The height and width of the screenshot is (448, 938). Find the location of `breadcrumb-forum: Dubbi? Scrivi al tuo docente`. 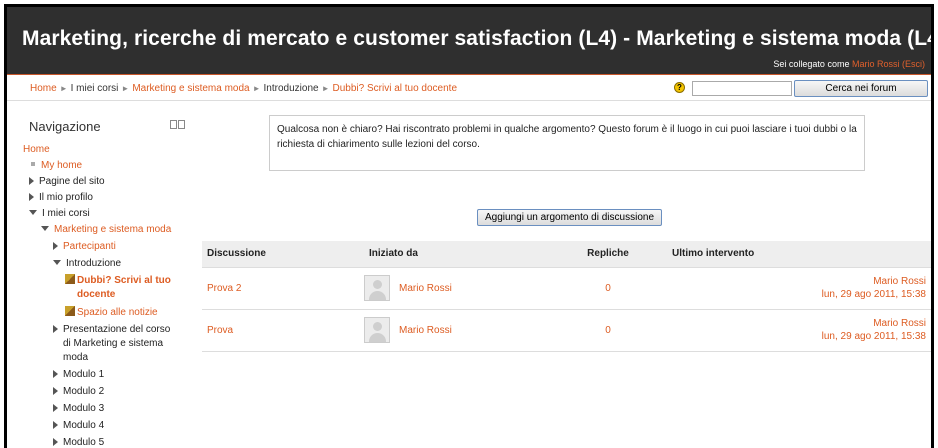

breadcrumb-forum: Dubbi? Scrivi al tuo docente is located at coordinates (395, 88).